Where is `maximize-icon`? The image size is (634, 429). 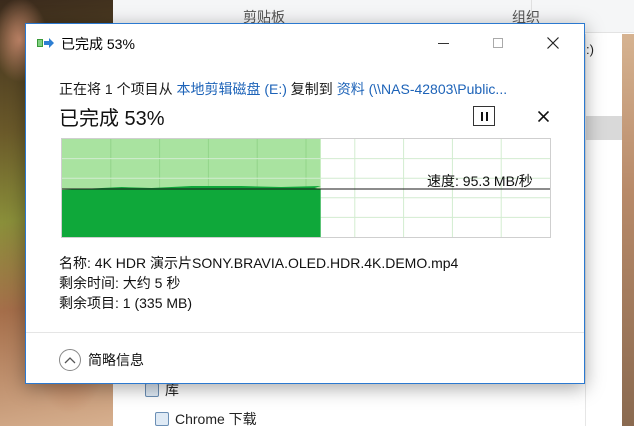
maximize-icon is located at coordinates (498, 43).